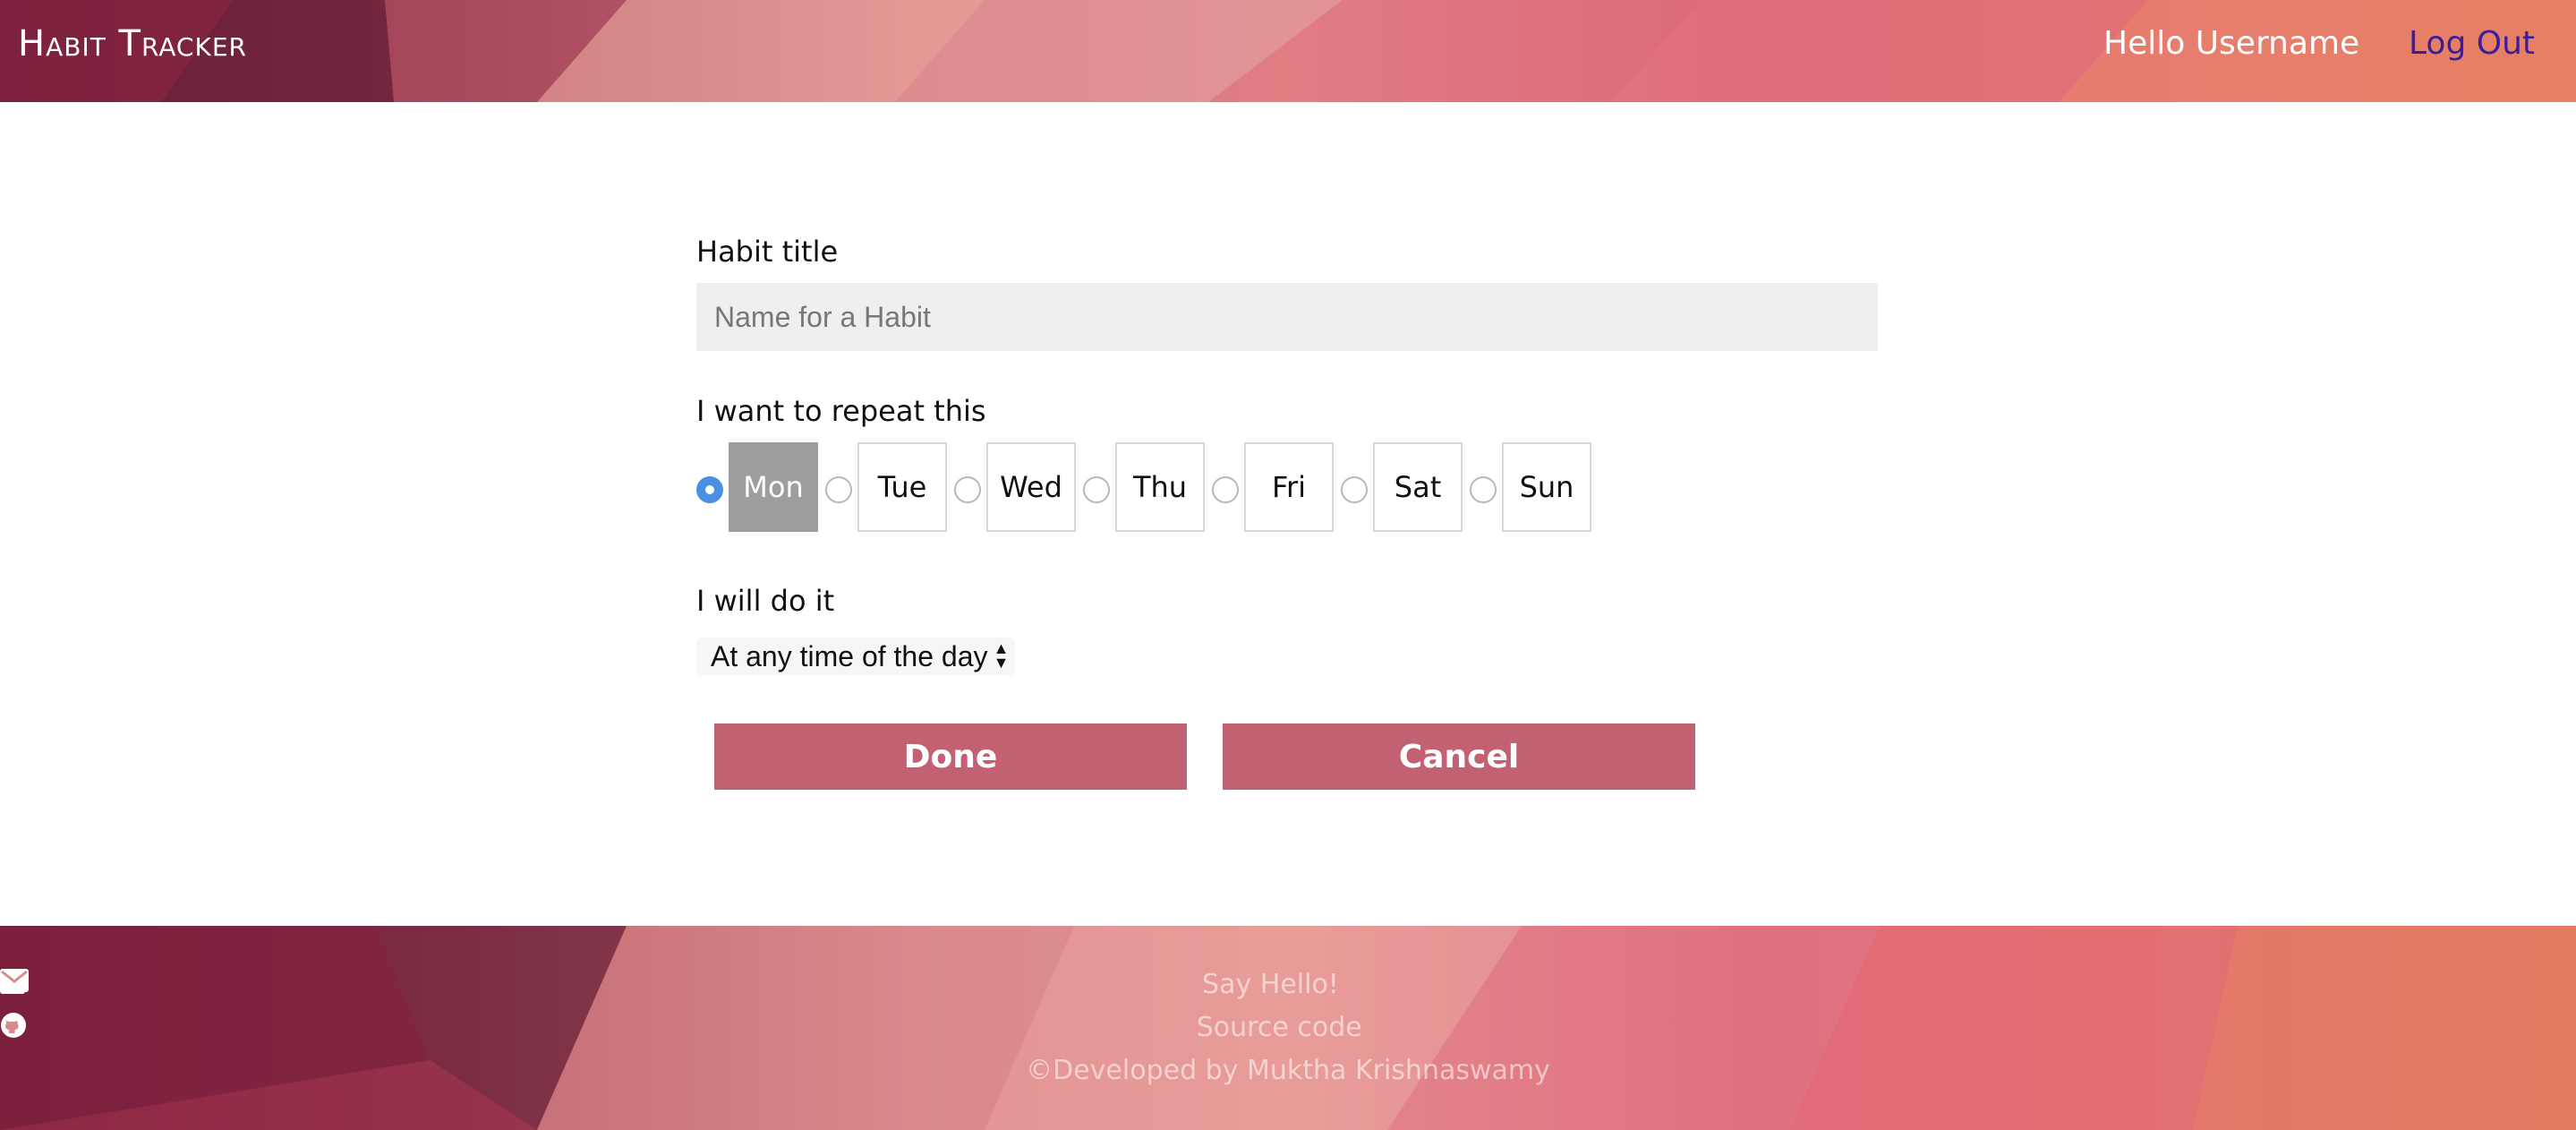  Describe the element at coordinates (1288, 51) in the screenshot. I see `header-bar: Habit Tracker Hello Username Log Out` at that location.